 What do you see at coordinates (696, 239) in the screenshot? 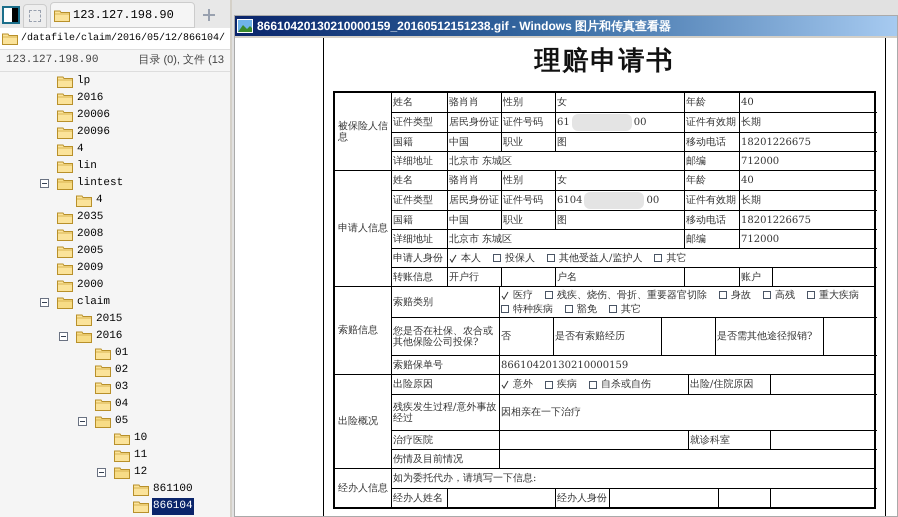
I see `form-cell-text: 邮编` at bounding box center [696, 239].